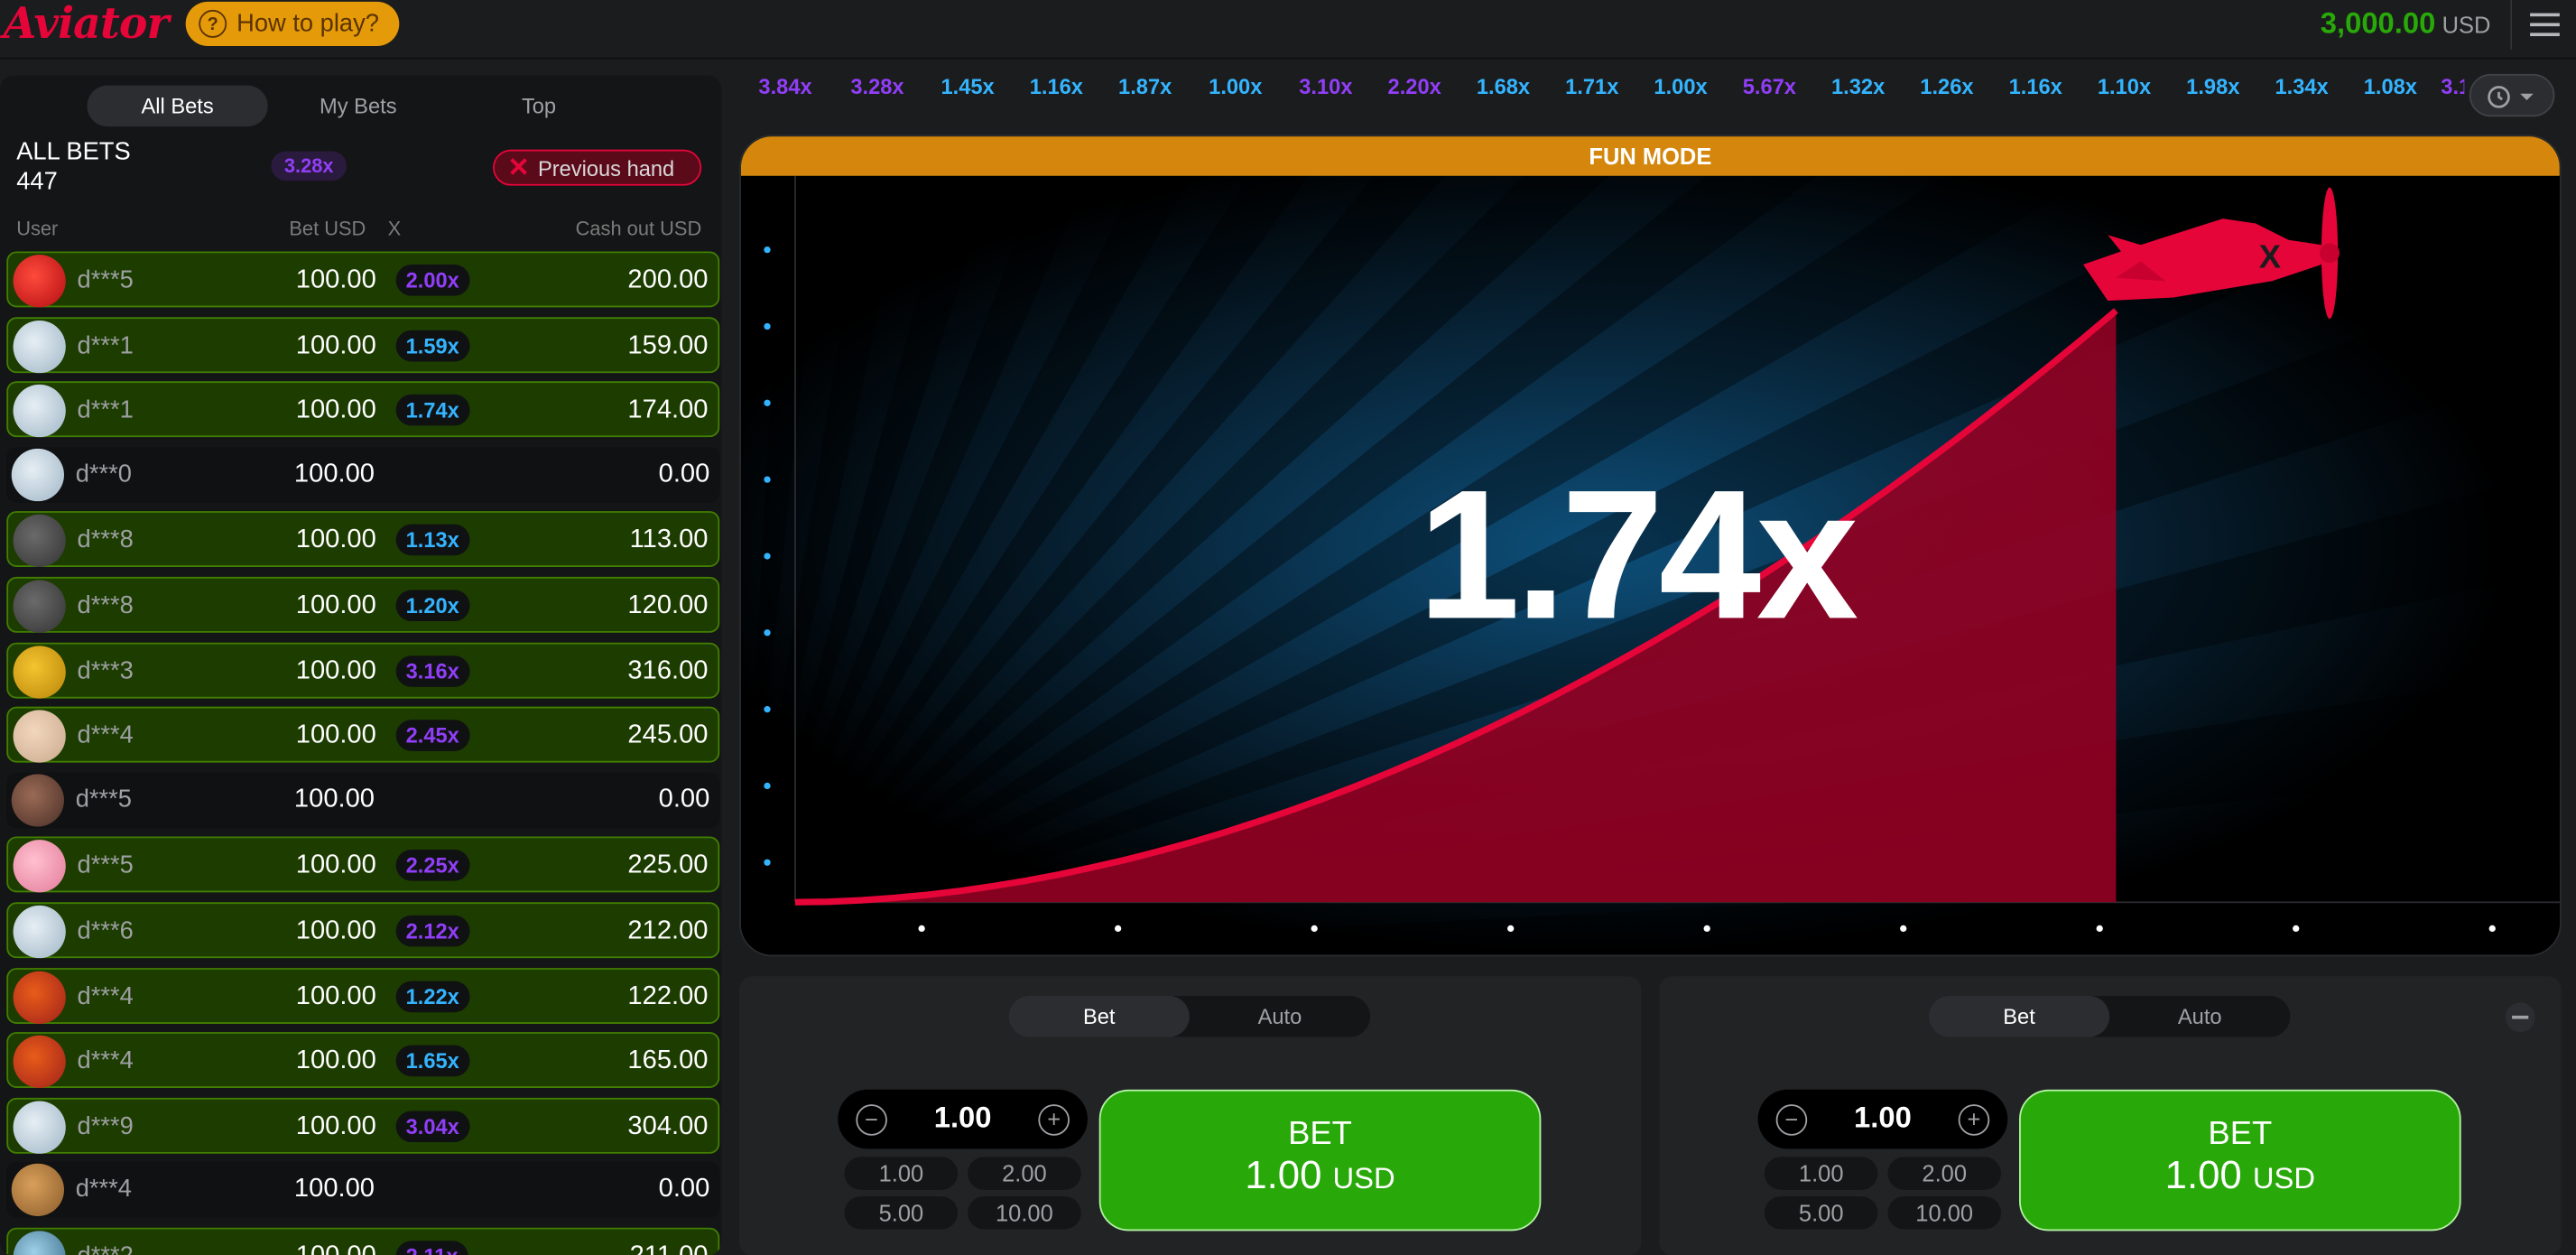 The image size is (2576, 1255). Describe the element at coordinates (432, 1061) in the screenshot. I see `cashout-multiplier: 1.65x` at that location.